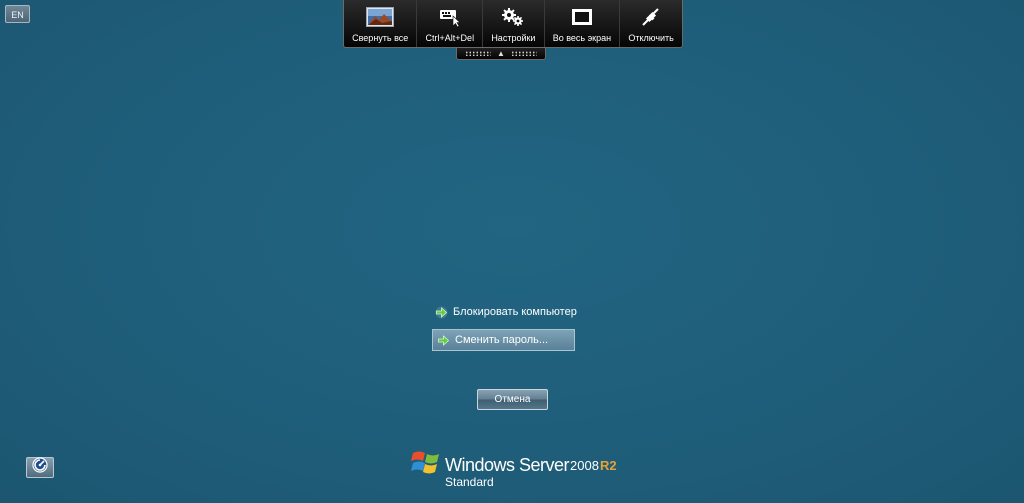 Image resolution: width=1024 pixels, height=503 pixels. What do you see at coordinates (380, 38) in the screenshot?
I see `minimize-all-label: Свернуть все` at bounding box center [380, 38].